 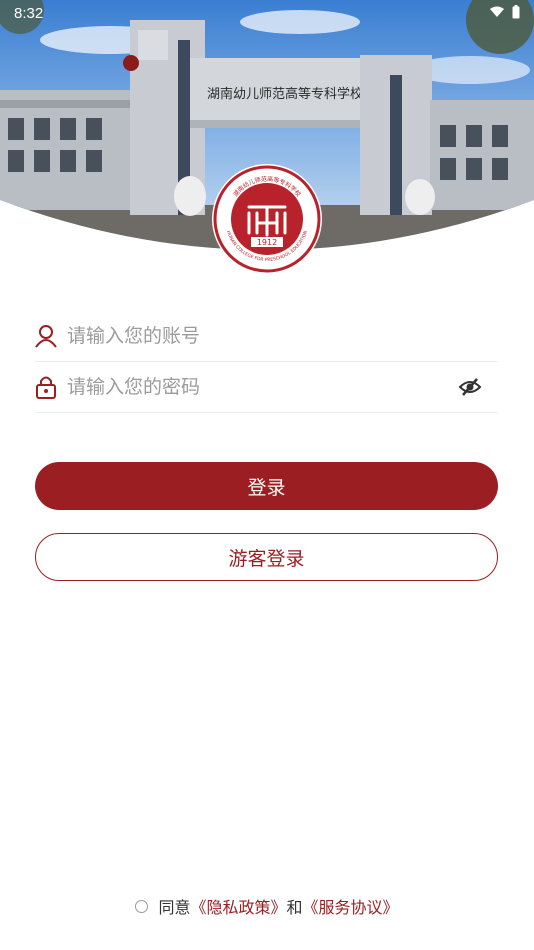 I want to click on service-agreement-link: 《服务协议》, so click(x=351, y=906).